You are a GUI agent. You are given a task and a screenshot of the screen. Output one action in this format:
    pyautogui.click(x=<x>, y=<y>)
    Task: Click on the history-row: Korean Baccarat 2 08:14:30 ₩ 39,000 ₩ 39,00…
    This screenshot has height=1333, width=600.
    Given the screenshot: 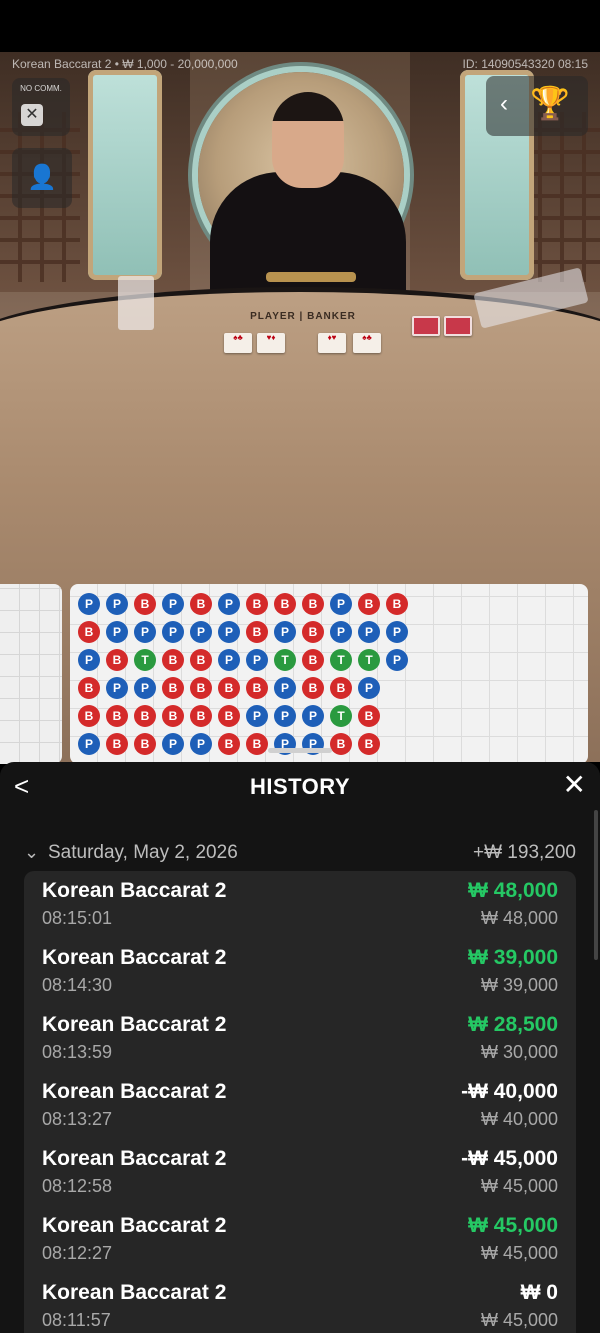 What is the action you would take?
    pyautogui.click(x=300, y=971)
    